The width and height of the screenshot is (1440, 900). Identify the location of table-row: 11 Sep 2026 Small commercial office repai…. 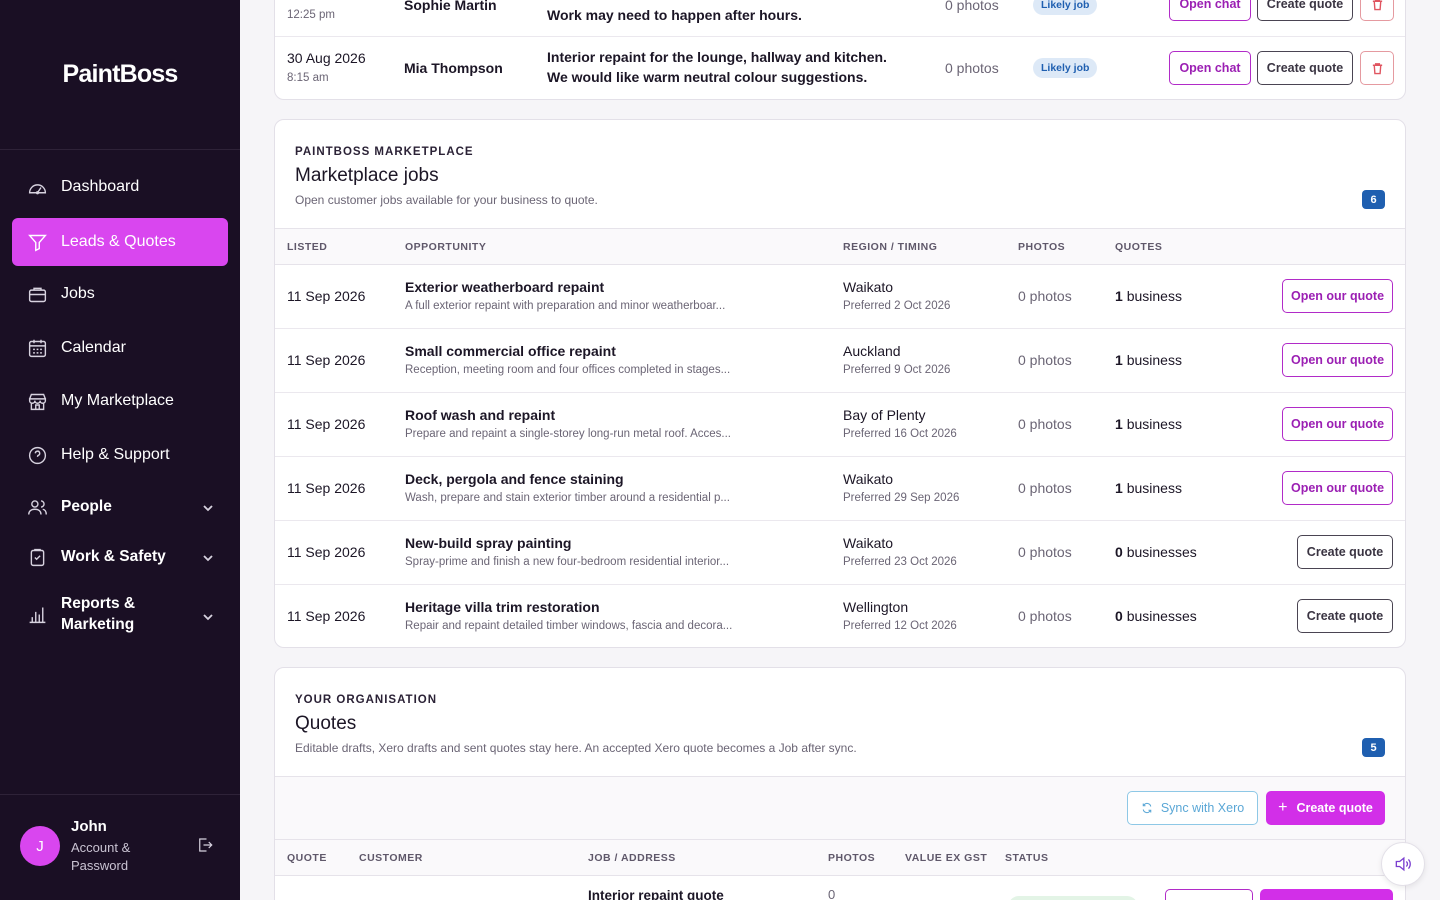
(840, 361).